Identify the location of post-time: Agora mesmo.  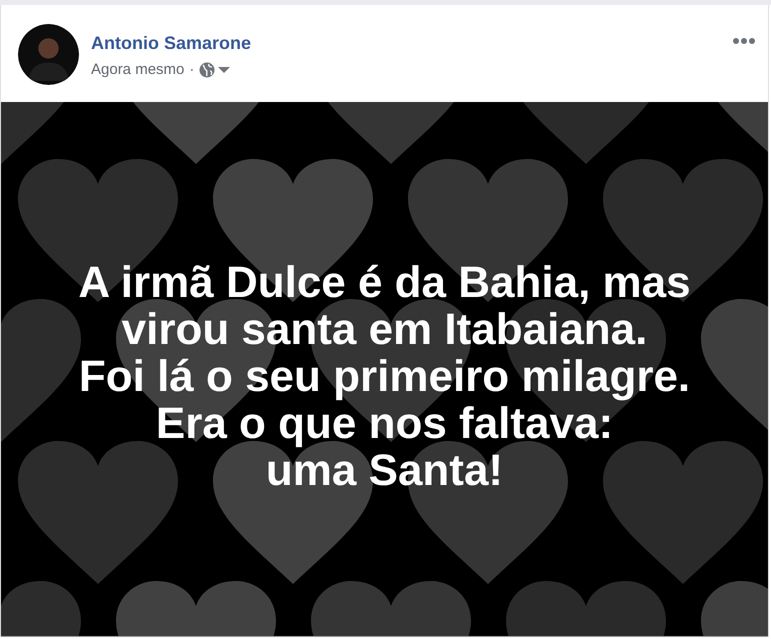
(137, 70).